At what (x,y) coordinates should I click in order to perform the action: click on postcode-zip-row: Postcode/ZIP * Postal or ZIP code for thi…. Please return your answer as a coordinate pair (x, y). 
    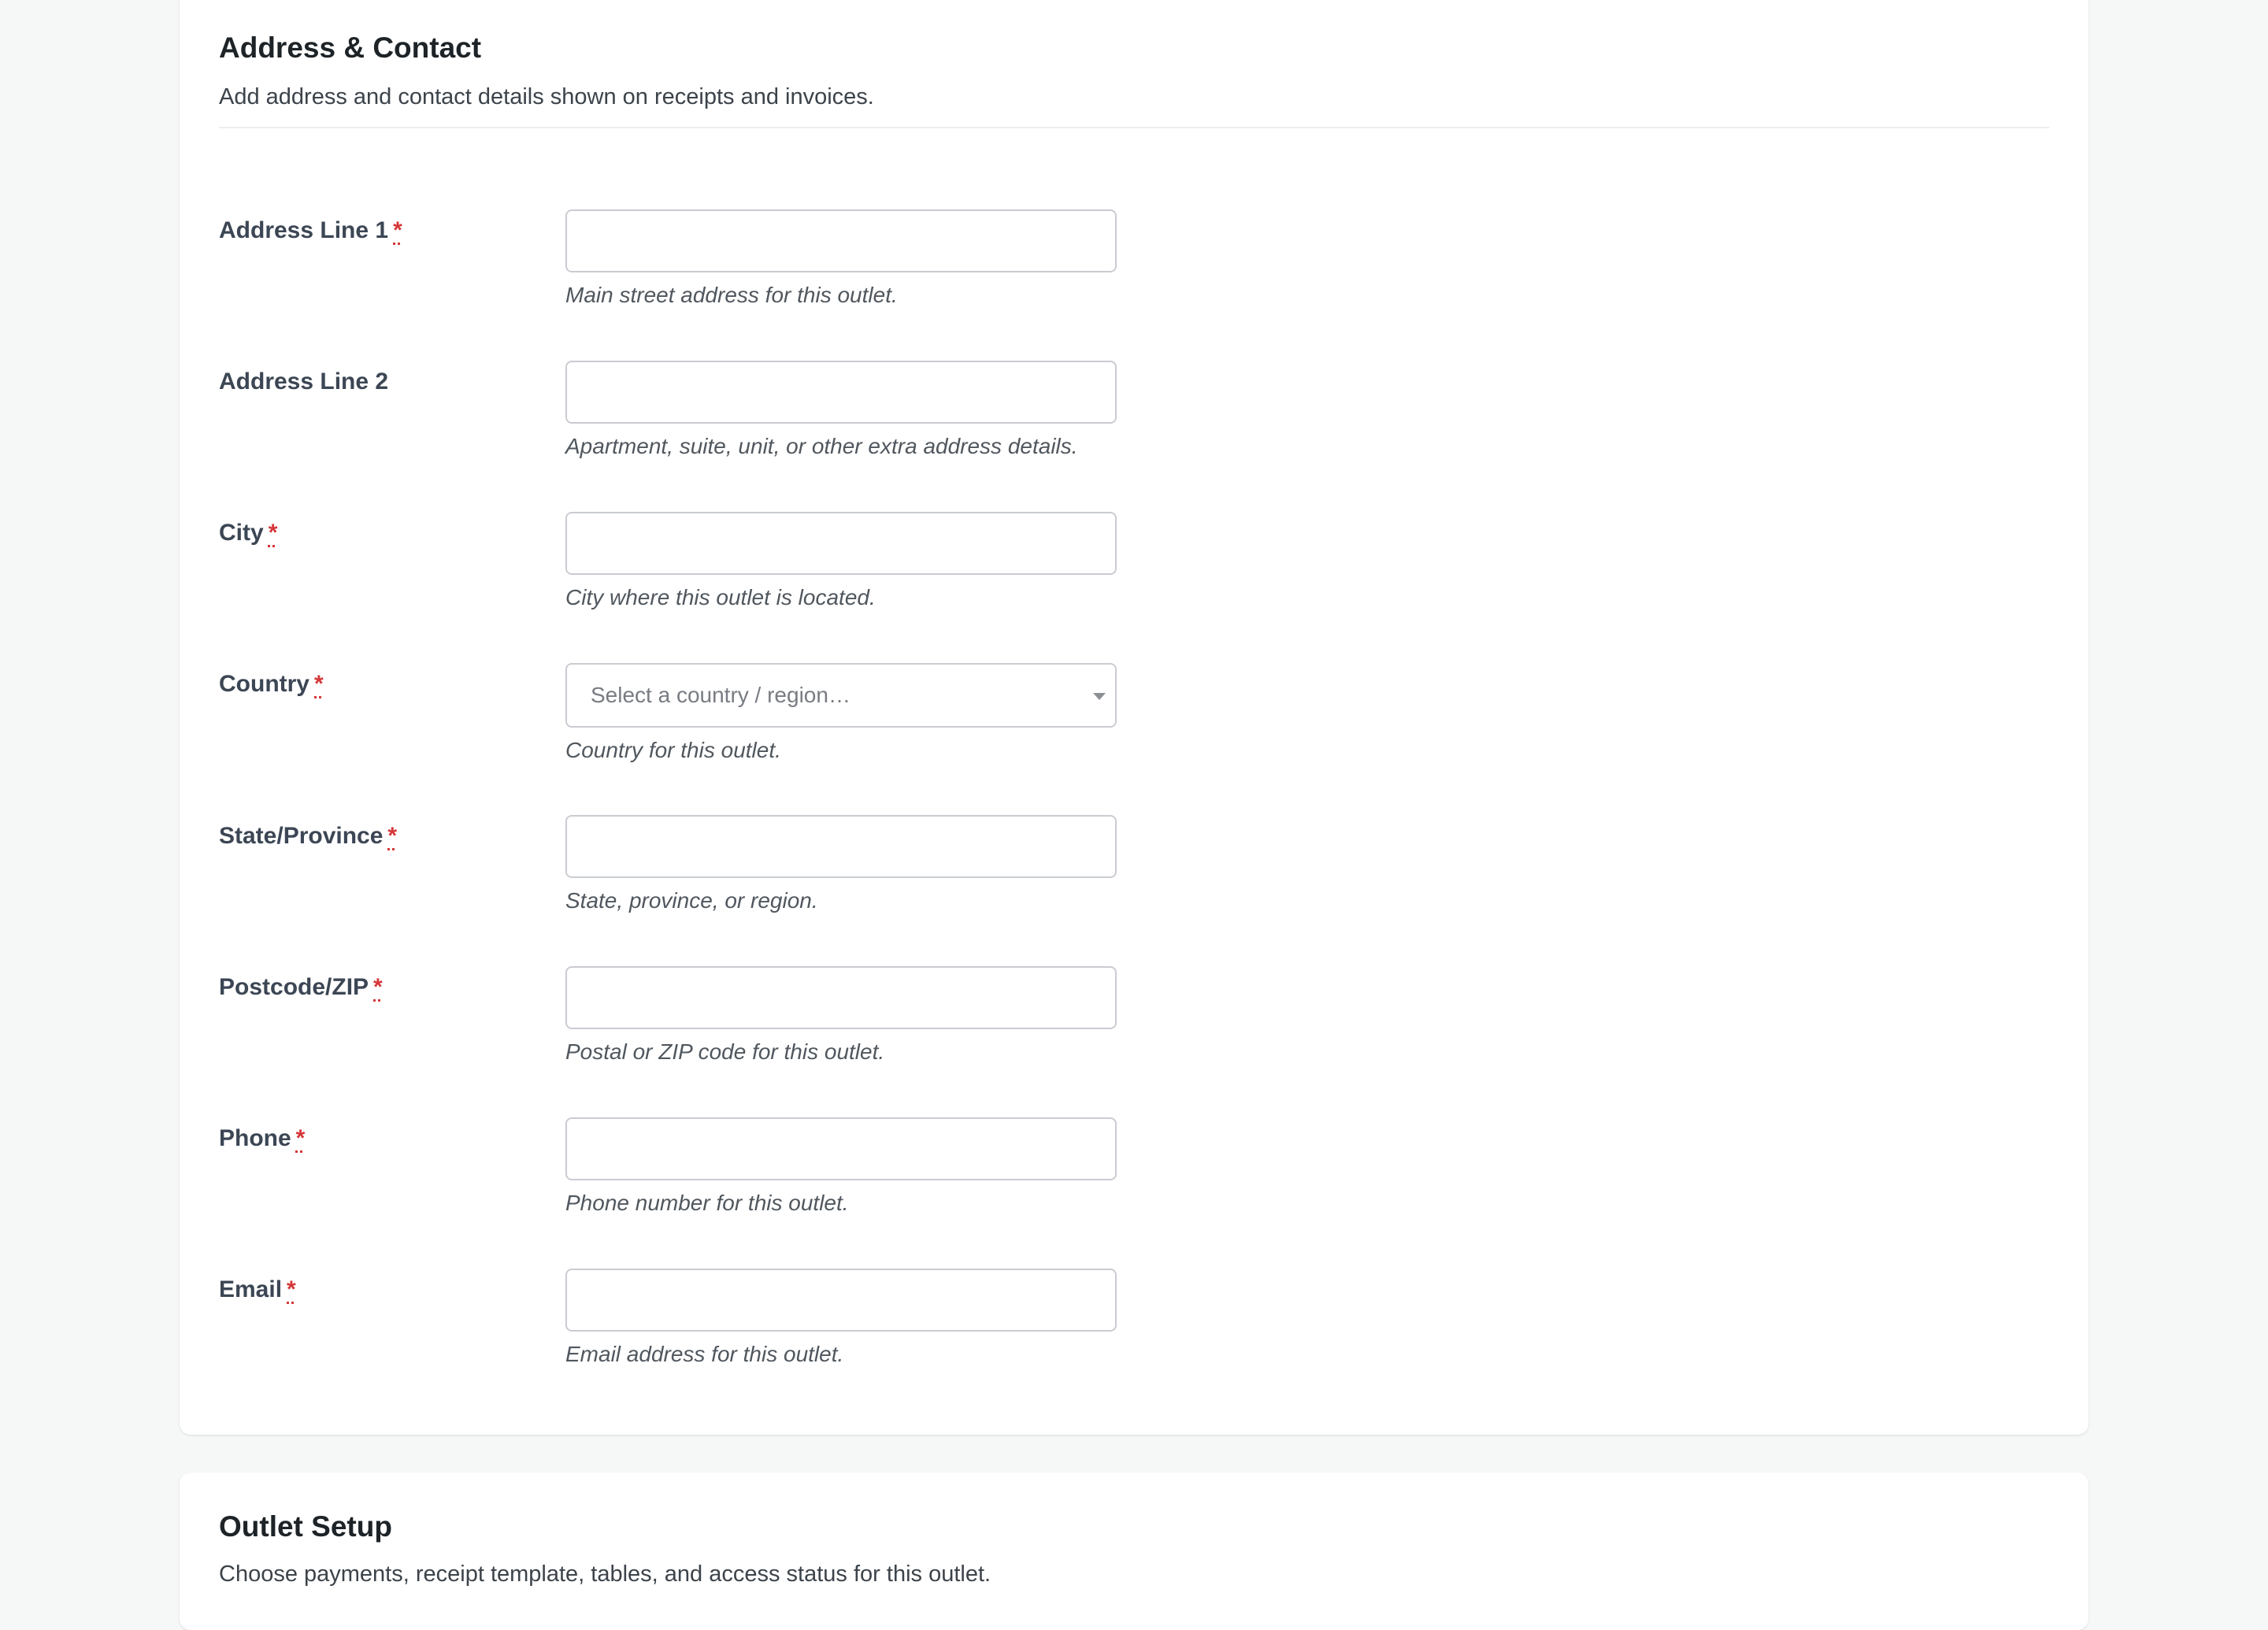
    Looking at the image, I should click on (1134, 1037).